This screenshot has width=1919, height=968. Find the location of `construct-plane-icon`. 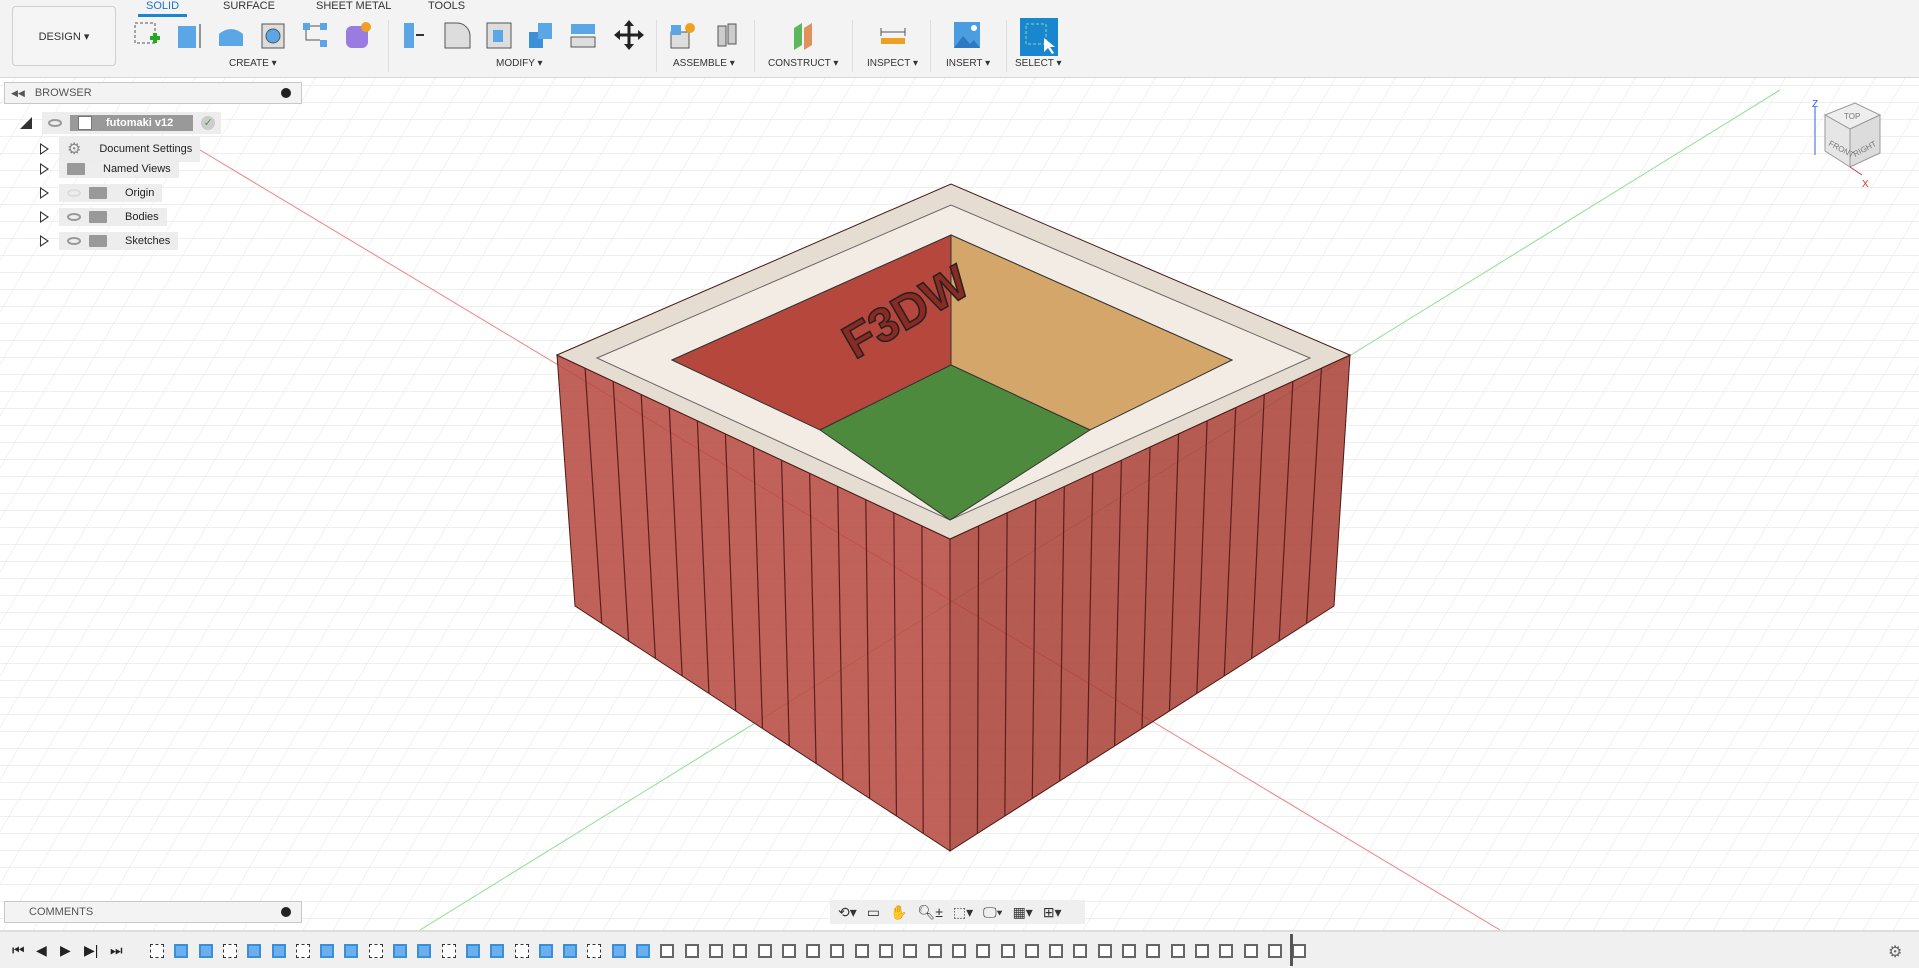

construct-plane-icon is located at coordinates (803, 35).